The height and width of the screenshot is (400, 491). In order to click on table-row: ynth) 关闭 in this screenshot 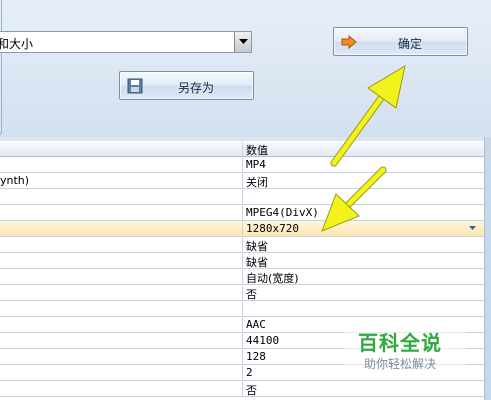, I will do `click(242, 181)`.